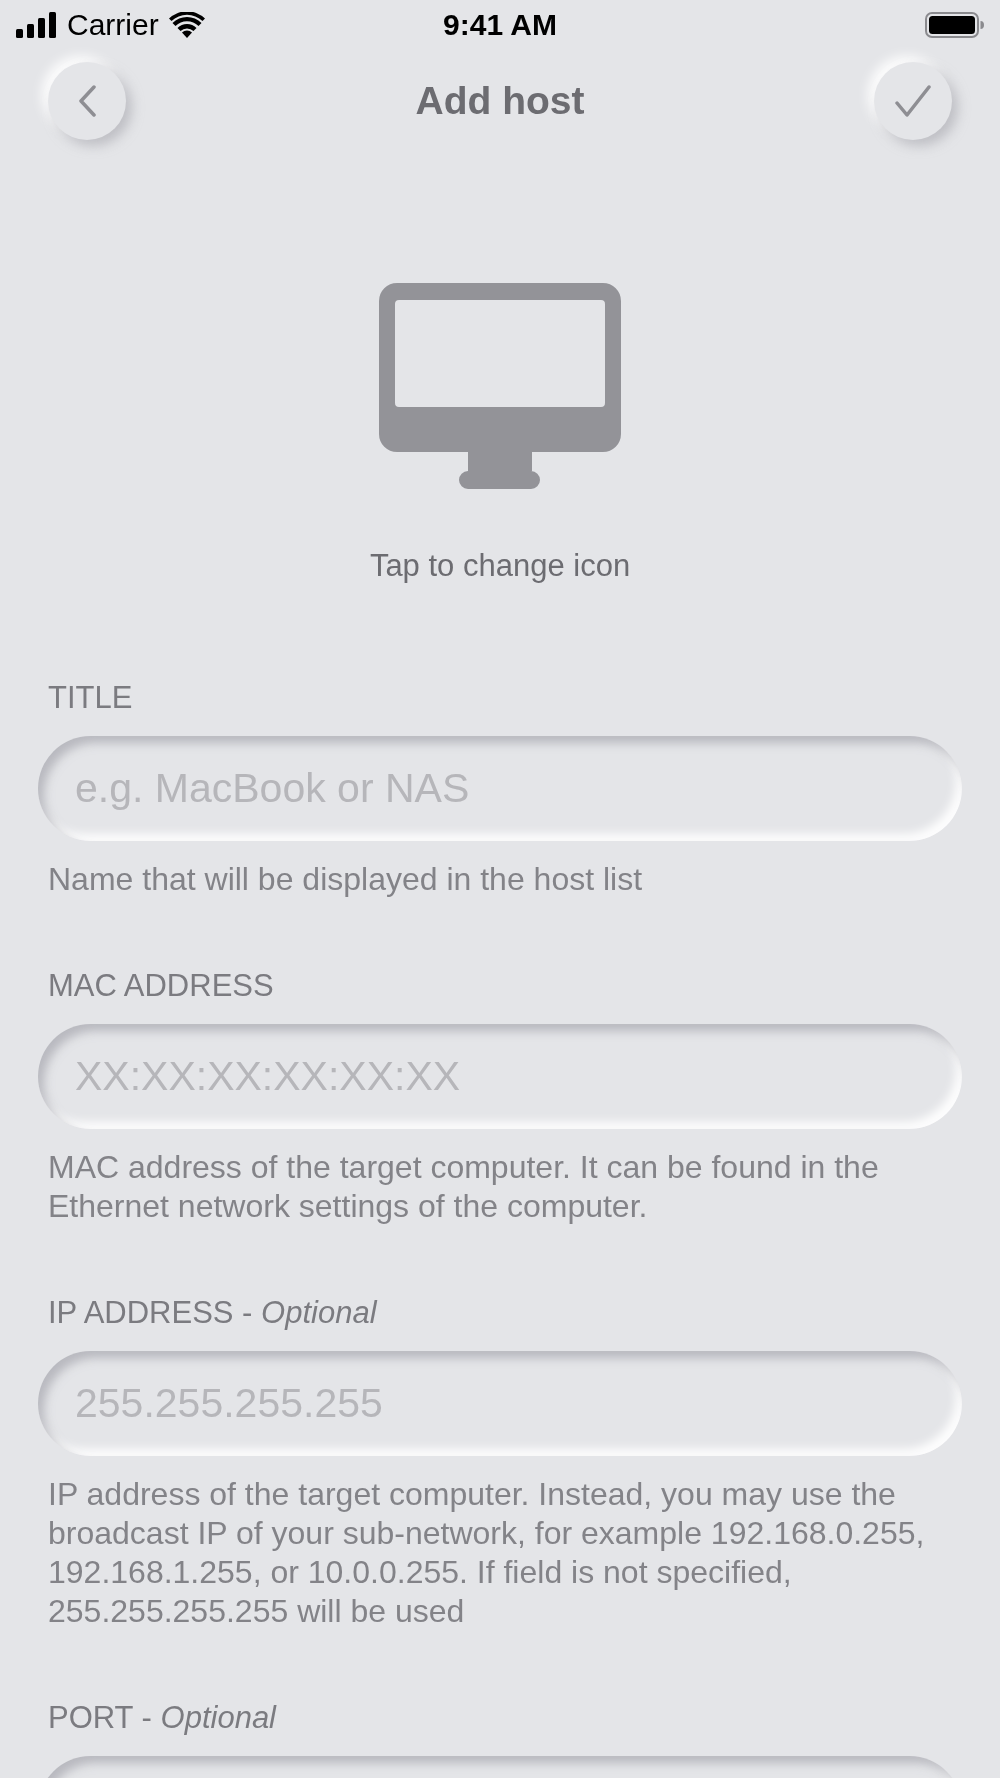  I want to click on field-label: MAC ADDRESS, so click(161, 986).